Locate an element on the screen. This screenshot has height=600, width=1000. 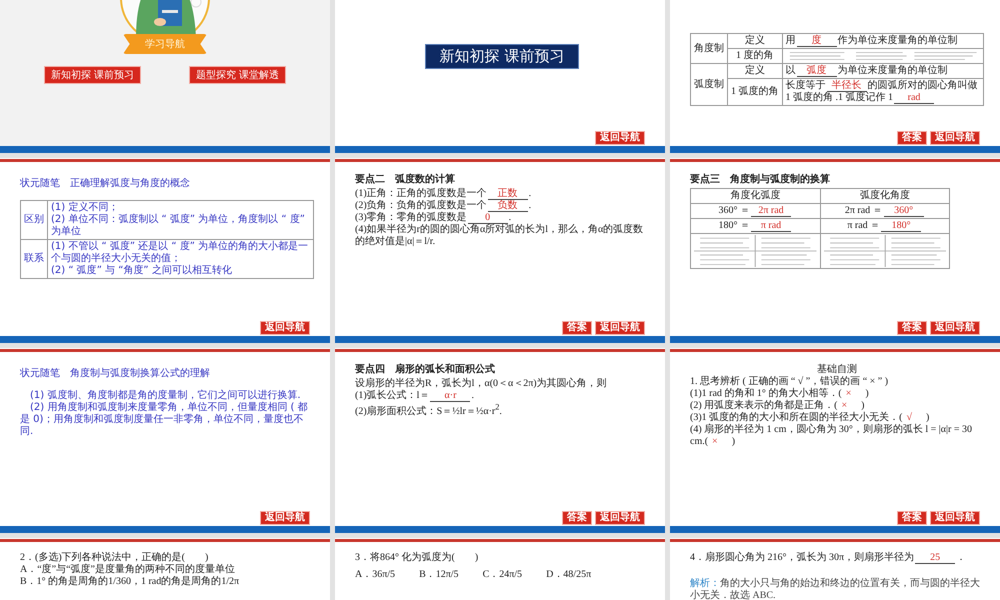
answer-text: 0 is located at coordinates (488, 218).